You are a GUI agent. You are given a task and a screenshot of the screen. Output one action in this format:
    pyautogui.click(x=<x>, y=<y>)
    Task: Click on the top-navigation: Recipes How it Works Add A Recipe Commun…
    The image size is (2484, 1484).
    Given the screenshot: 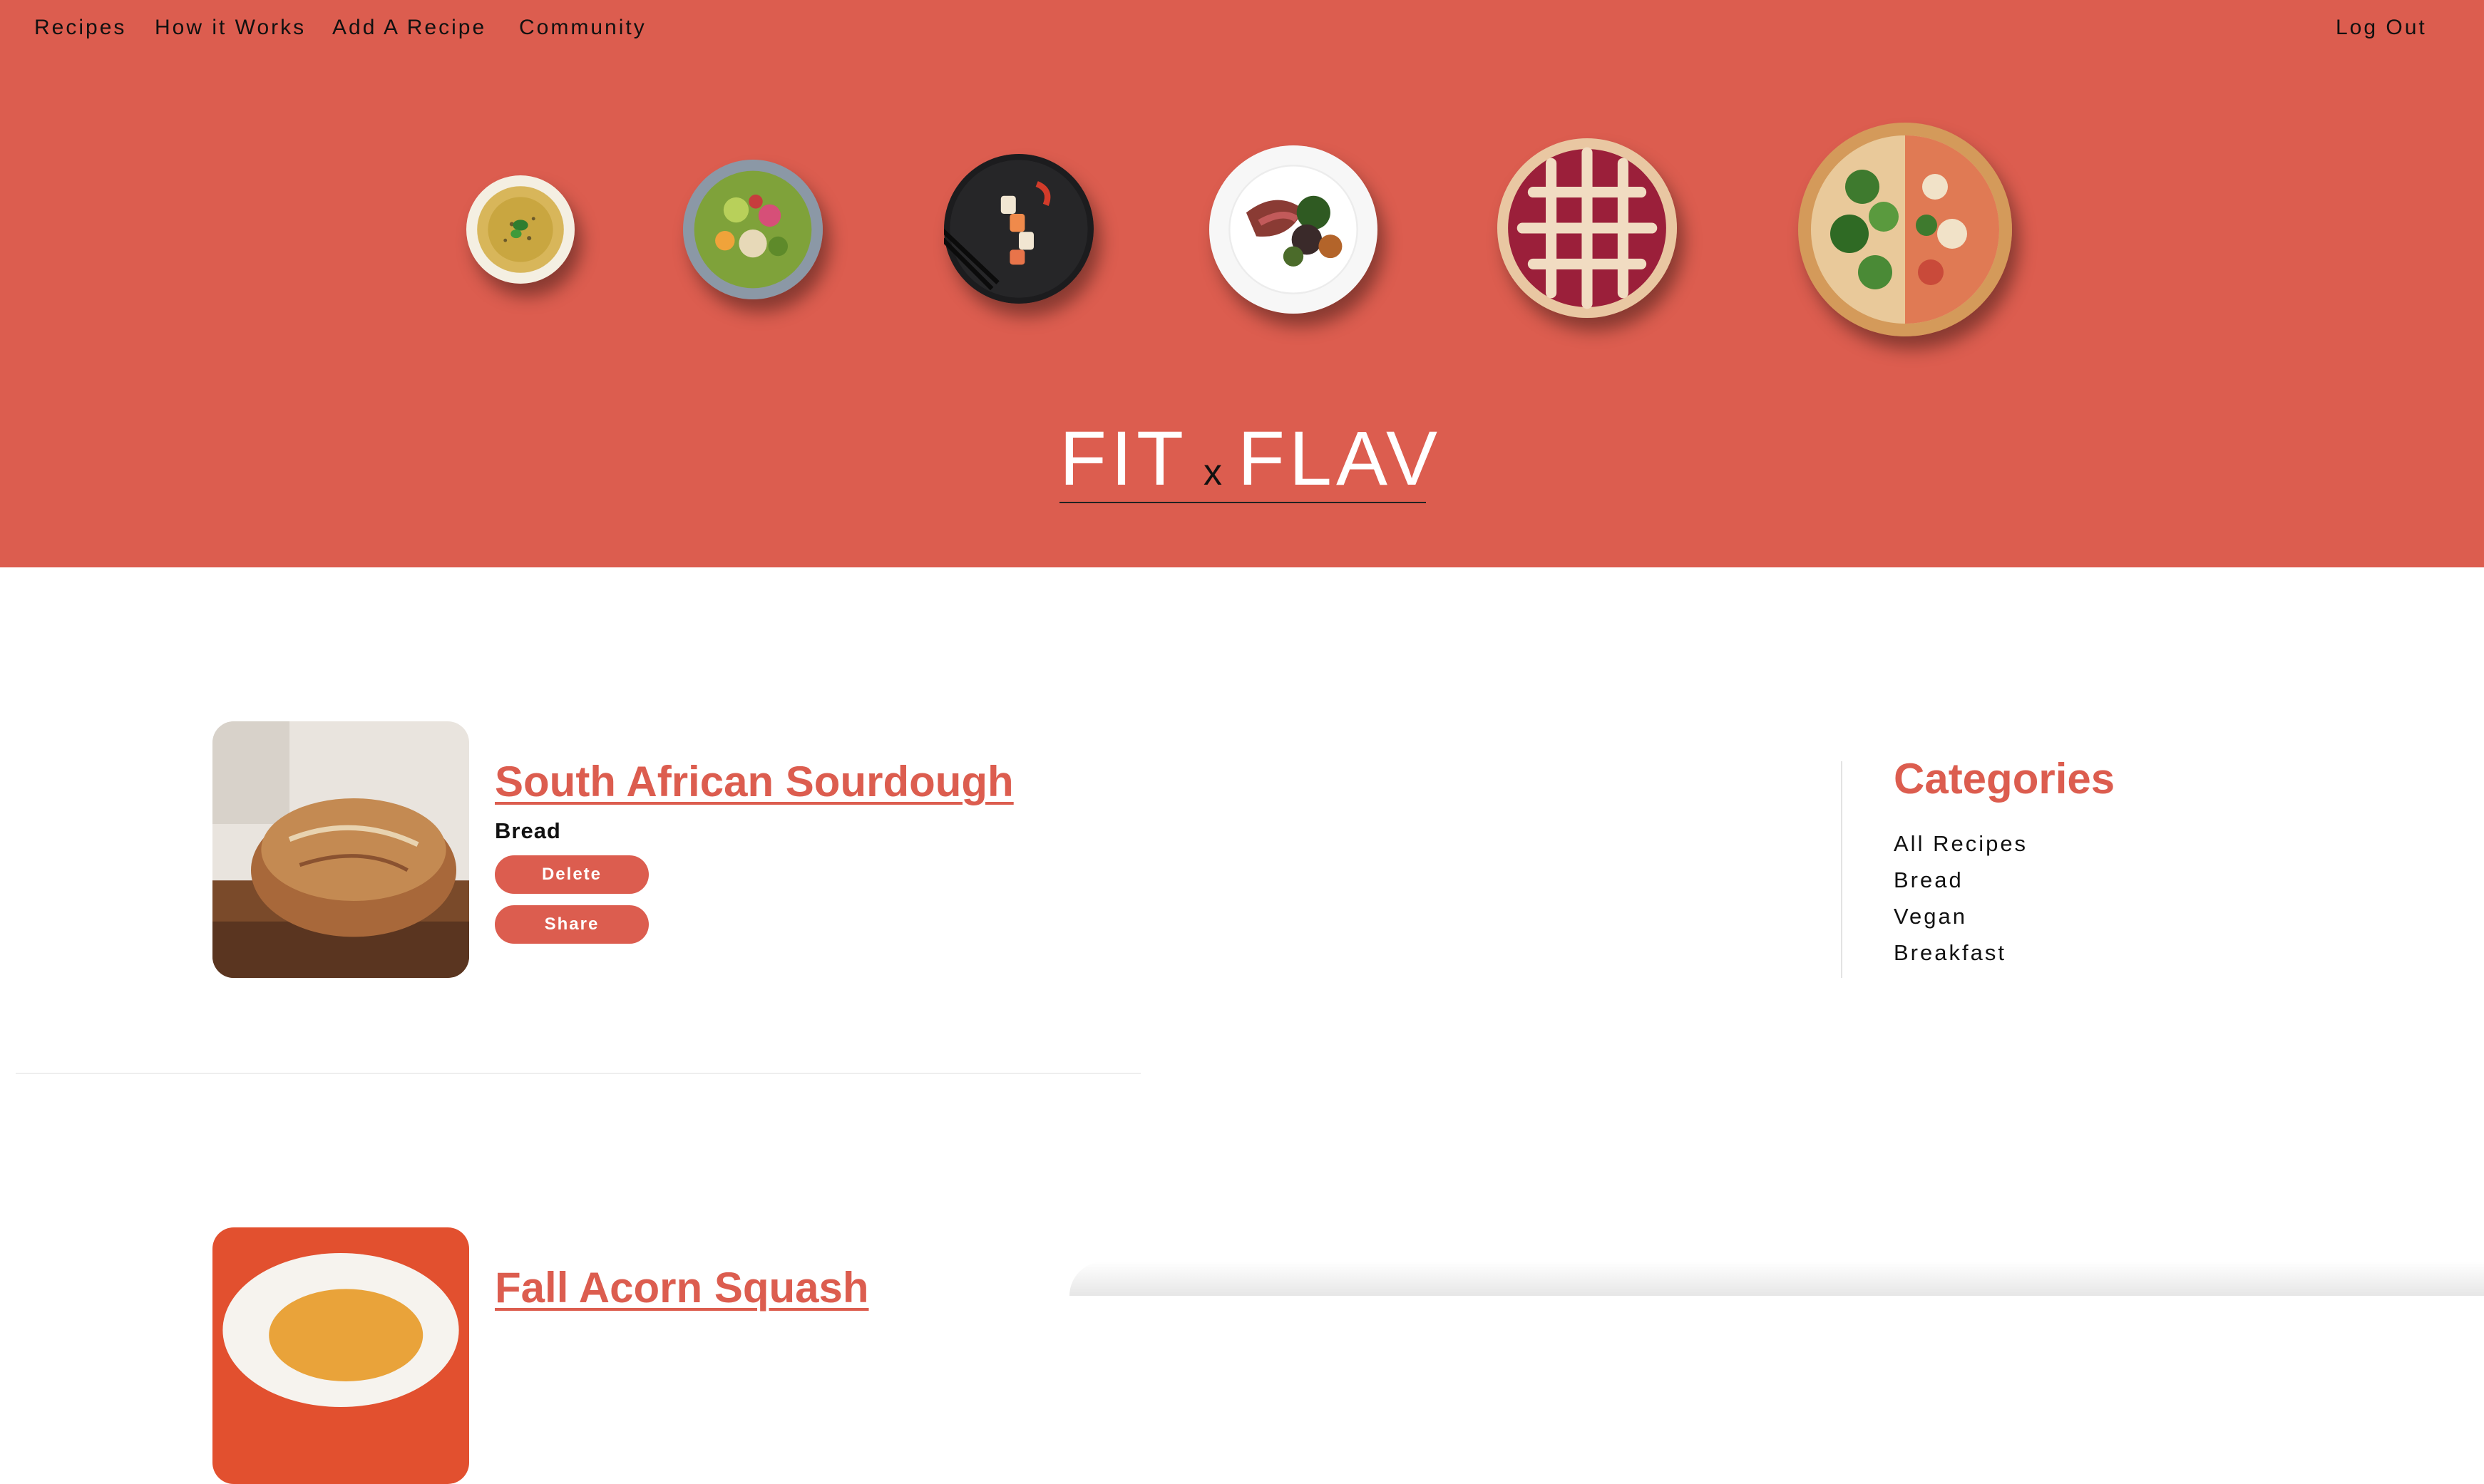 What is the action you would take?
    pyautogui.click(x=1242, y=30)
    